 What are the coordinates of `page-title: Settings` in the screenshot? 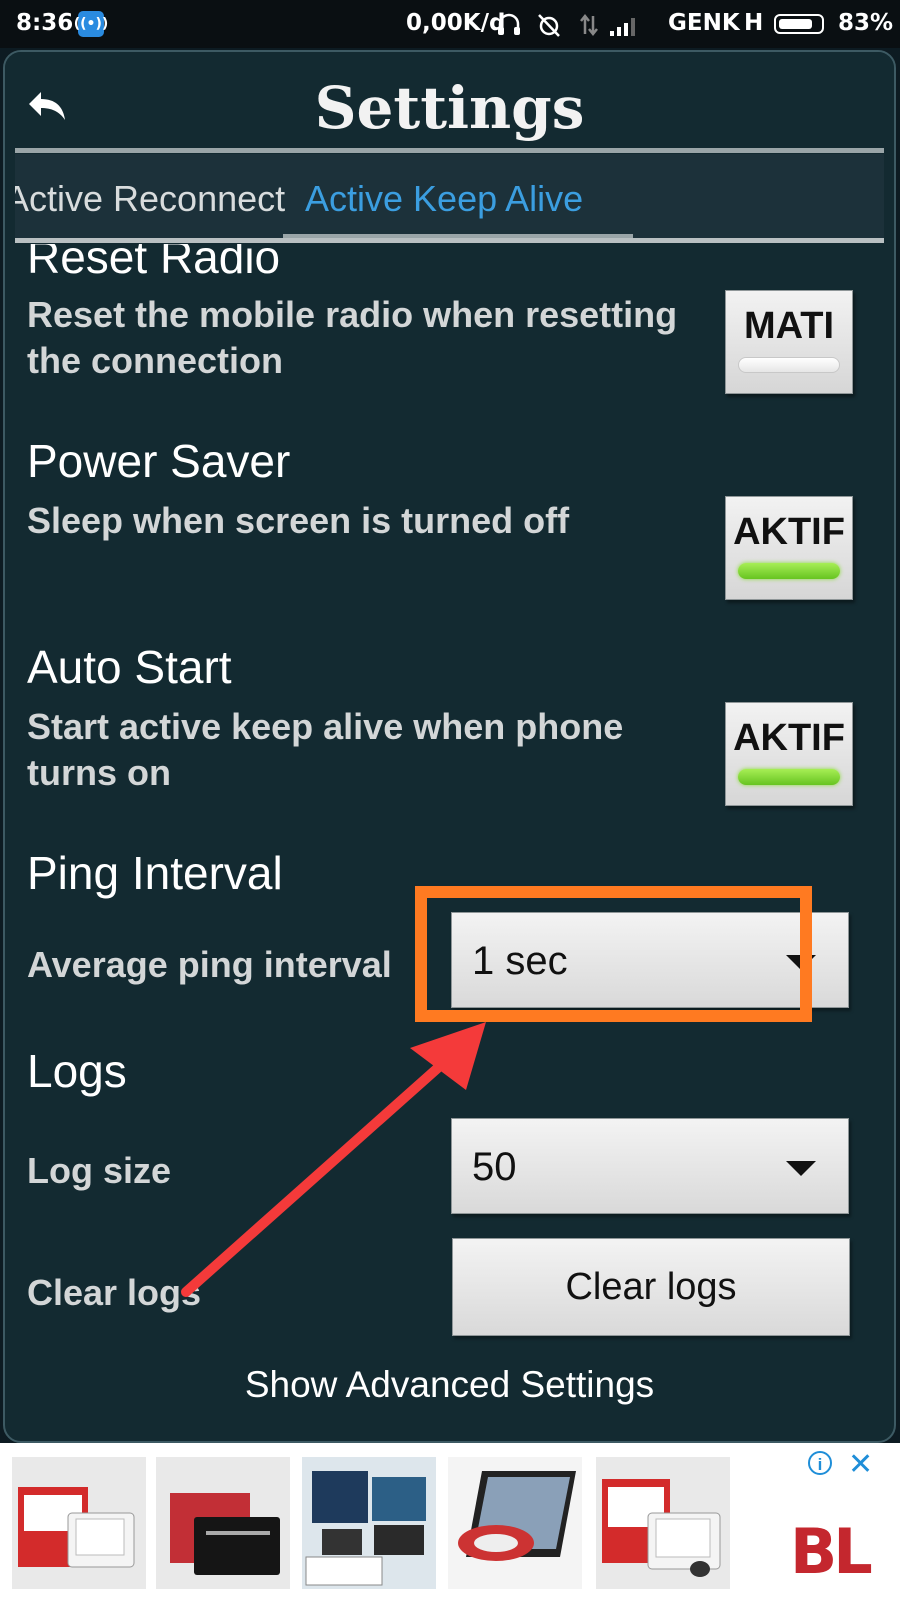 It's located at (449, 108).